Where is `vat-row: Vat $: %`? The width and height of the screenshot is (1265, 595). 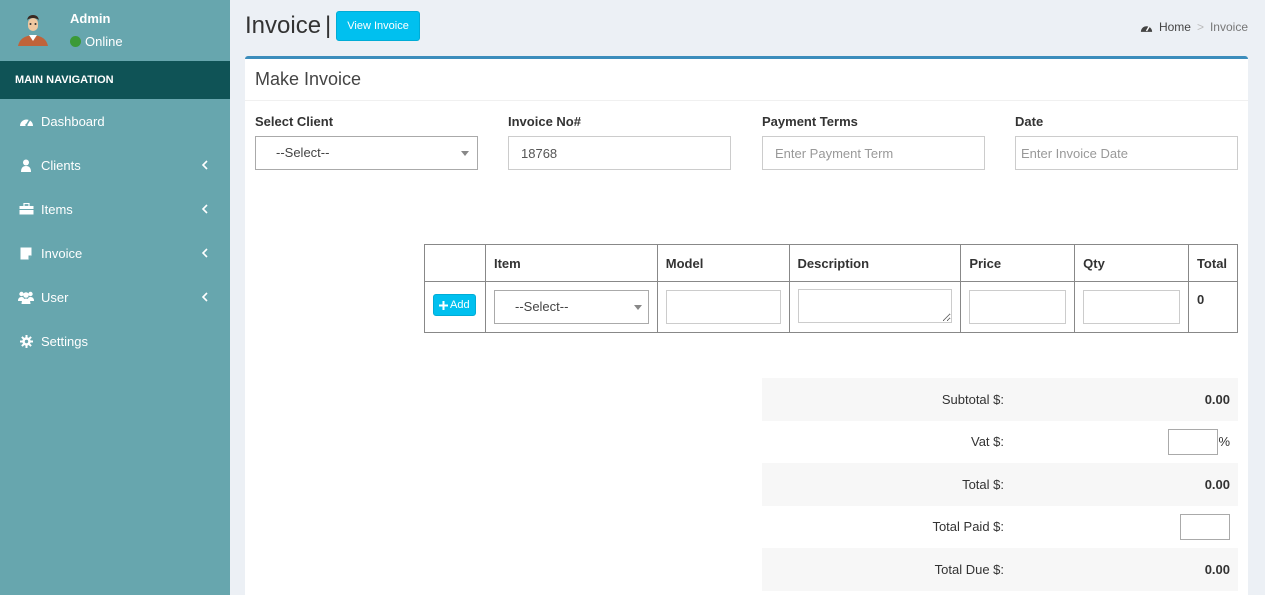 vat-row: Vat $: % is located at coordinates (1000, 442).